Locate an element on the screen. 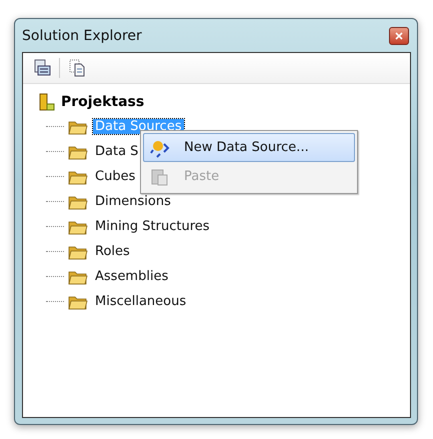 This screenshot has height=439, width=433. tree-item: Assemblies is located at coordinates (131, 276).